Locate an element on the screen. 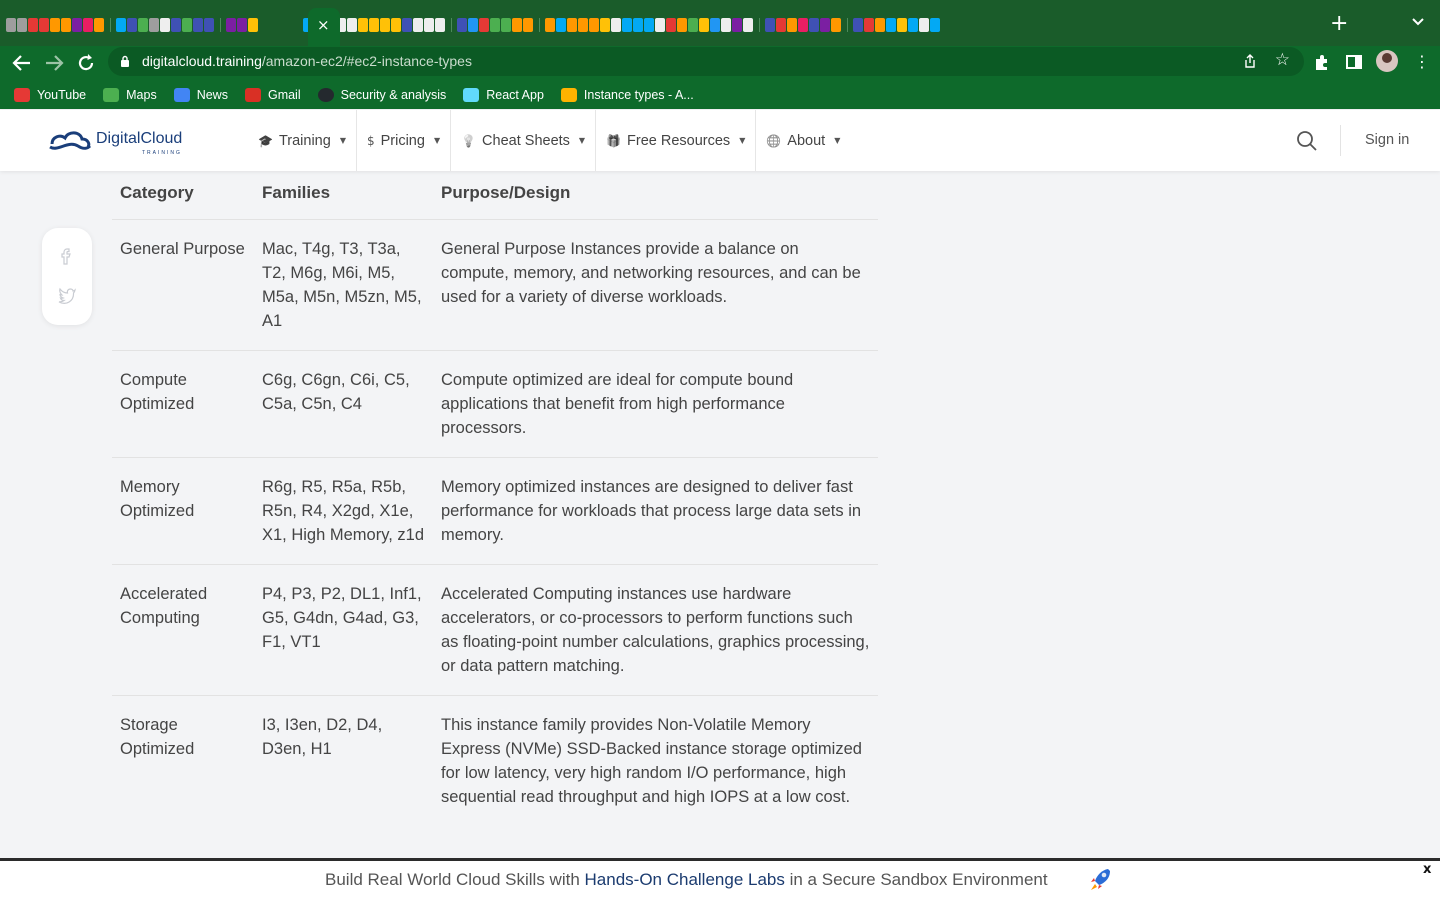  bookmark-item: Security & analysis is located at coordinates (381, 95).